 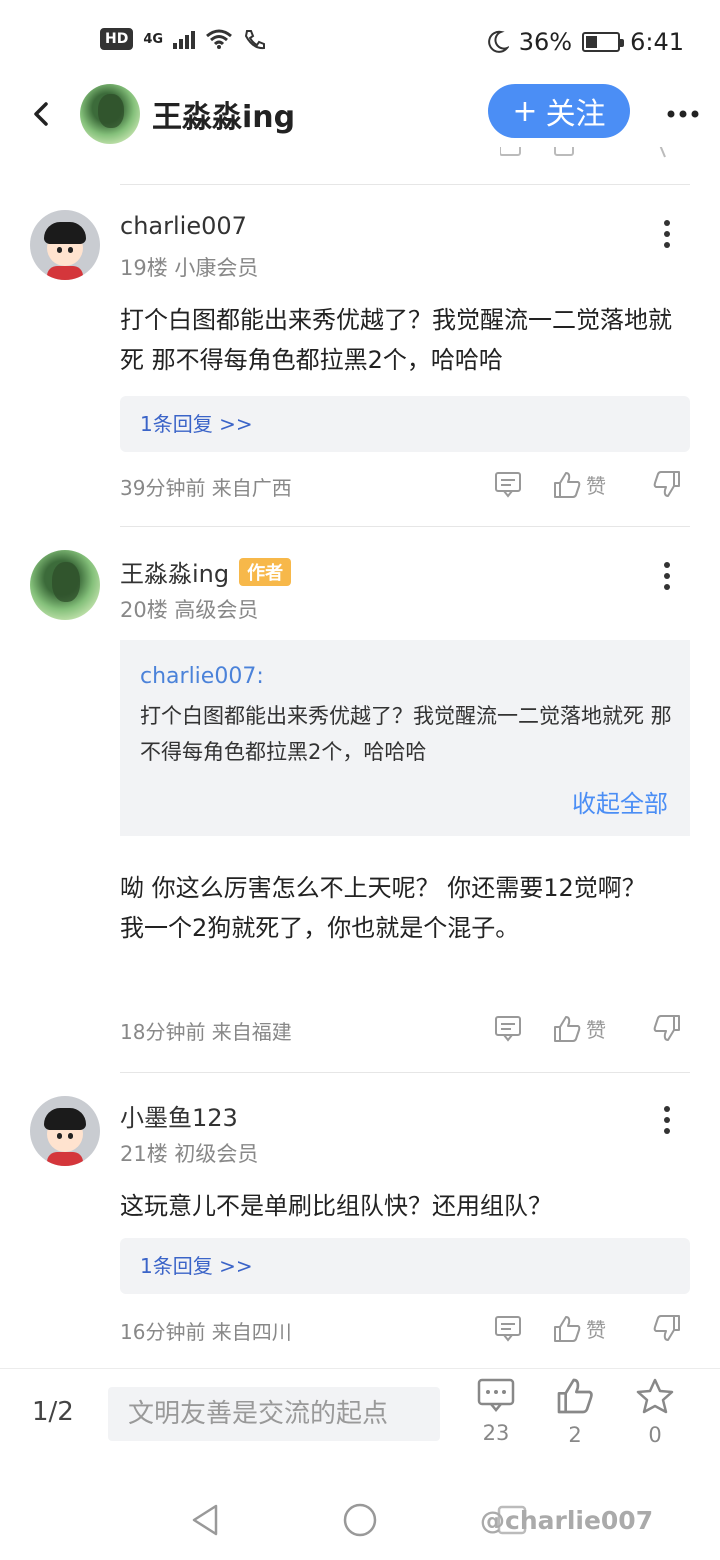 I want to click on battery-percent: 36%, so click(x=545, y=42).